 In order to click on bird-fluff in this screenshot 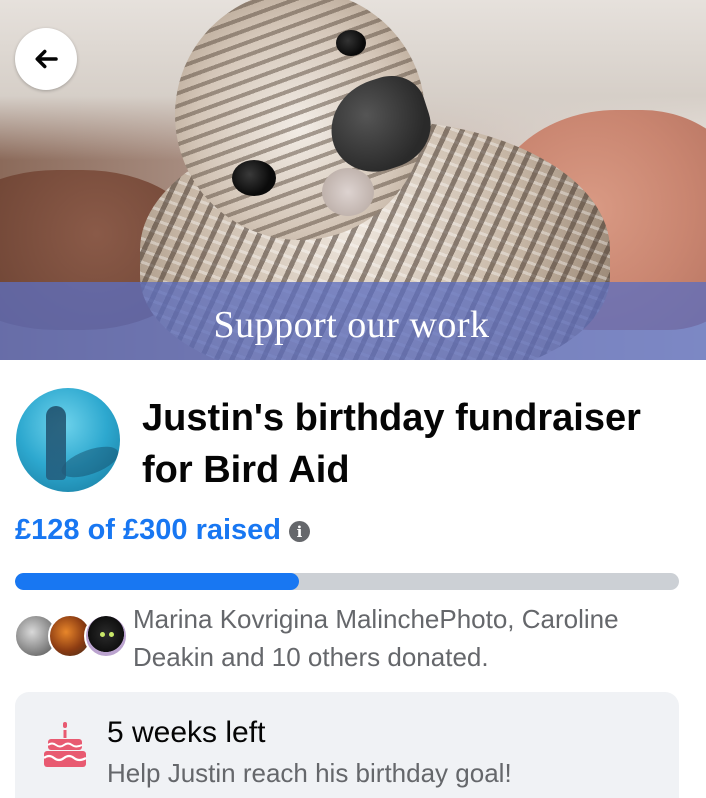, I will do `click(348, 192)`.